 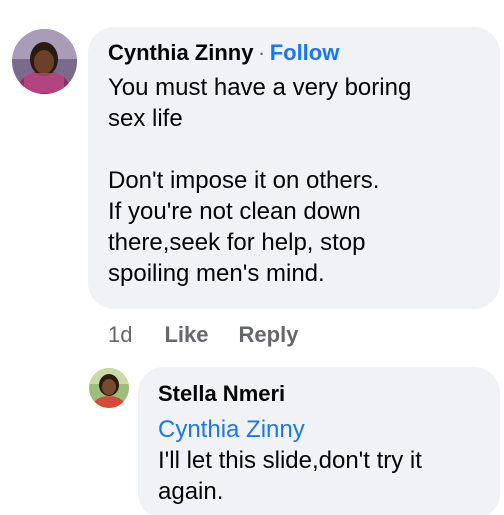 What do you see at coordinates (186, 335) in the screenshot?
I see `like-button: Like` at bounding box center [186, 335].